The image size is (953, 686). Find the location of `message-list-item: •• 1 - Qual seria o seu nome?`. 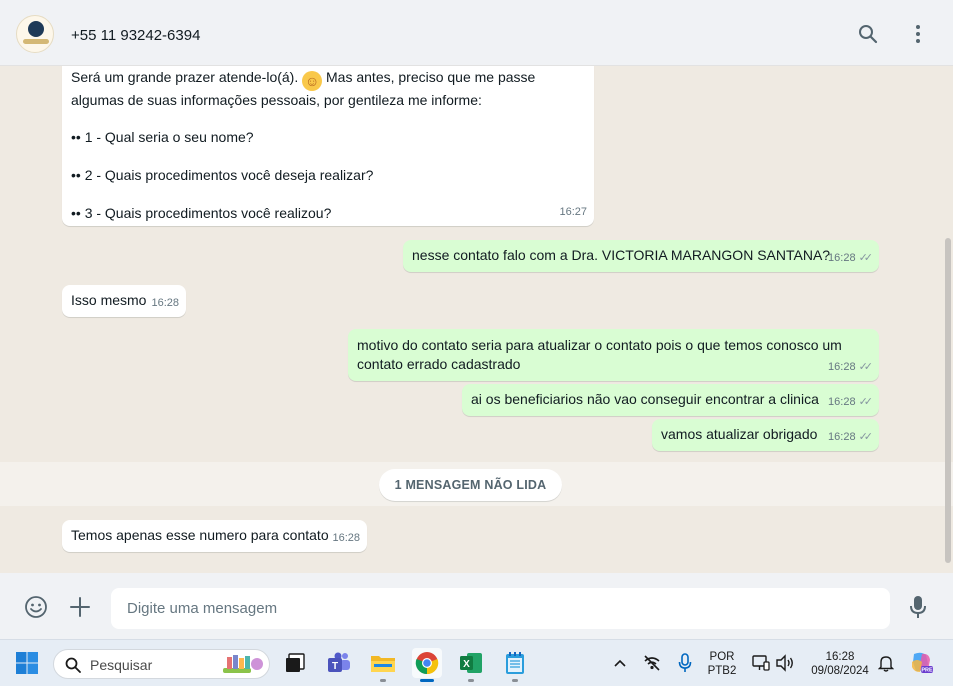

message-list-item: •• 1 - Qual seria o seu nome? is located at coordinates (162, 137).